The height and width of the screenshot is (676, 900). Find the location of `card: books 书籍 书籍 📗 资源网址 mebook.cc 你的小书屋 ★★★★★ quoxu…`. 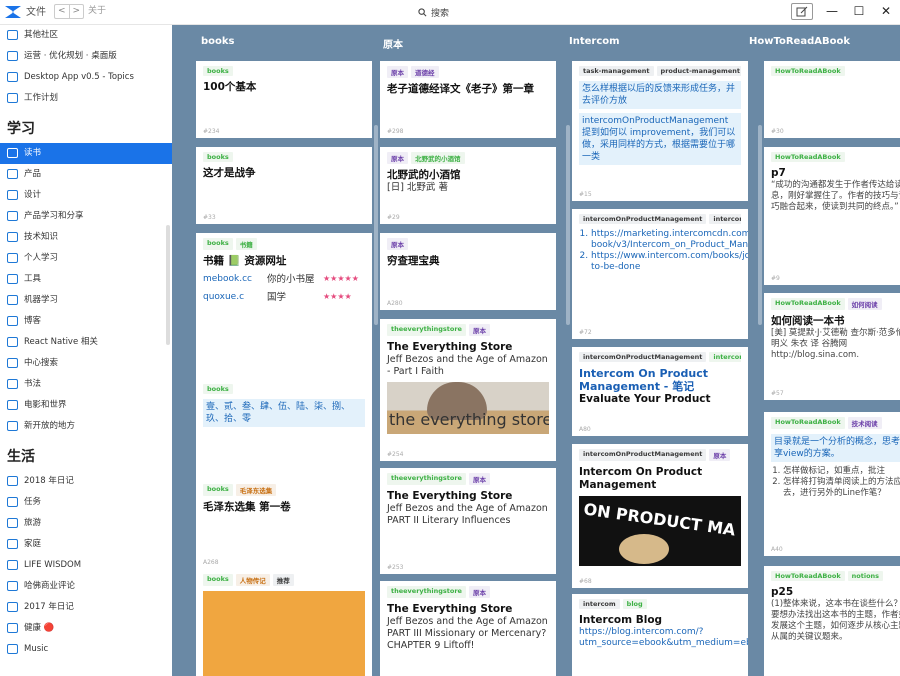

card: books 书籍 书籍 📗 资源网址 mebook.cc 你的小书屋 ★★★★★ quoxu… is located at coordinates (284, 315).